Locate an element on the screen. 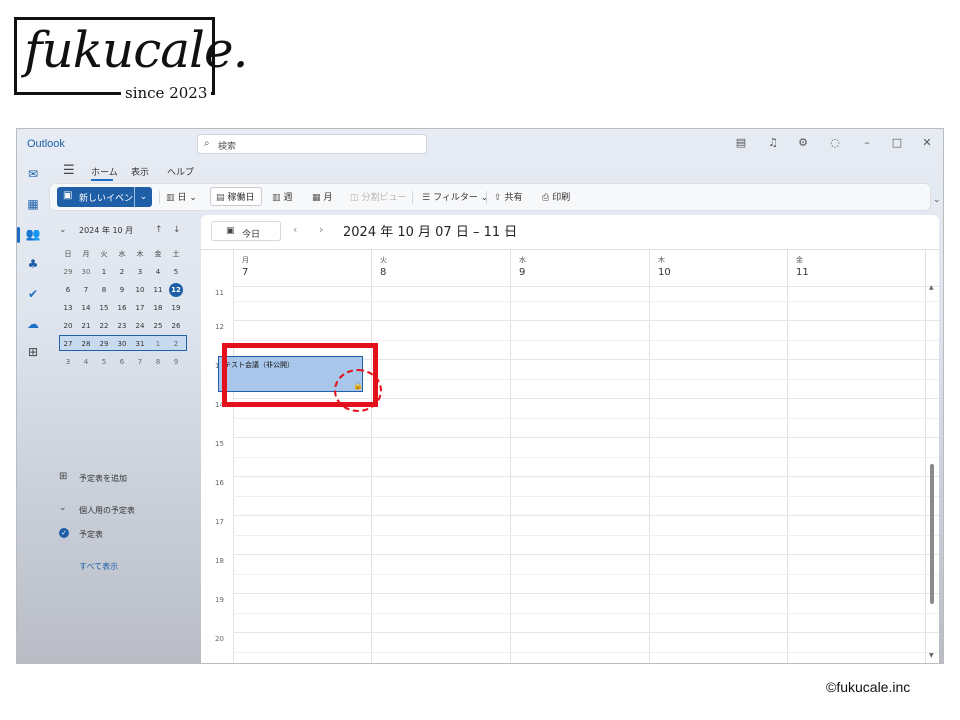 This screenshot has height=720, width=960. close-icon: ✕ is located at coordinates (927, 142).